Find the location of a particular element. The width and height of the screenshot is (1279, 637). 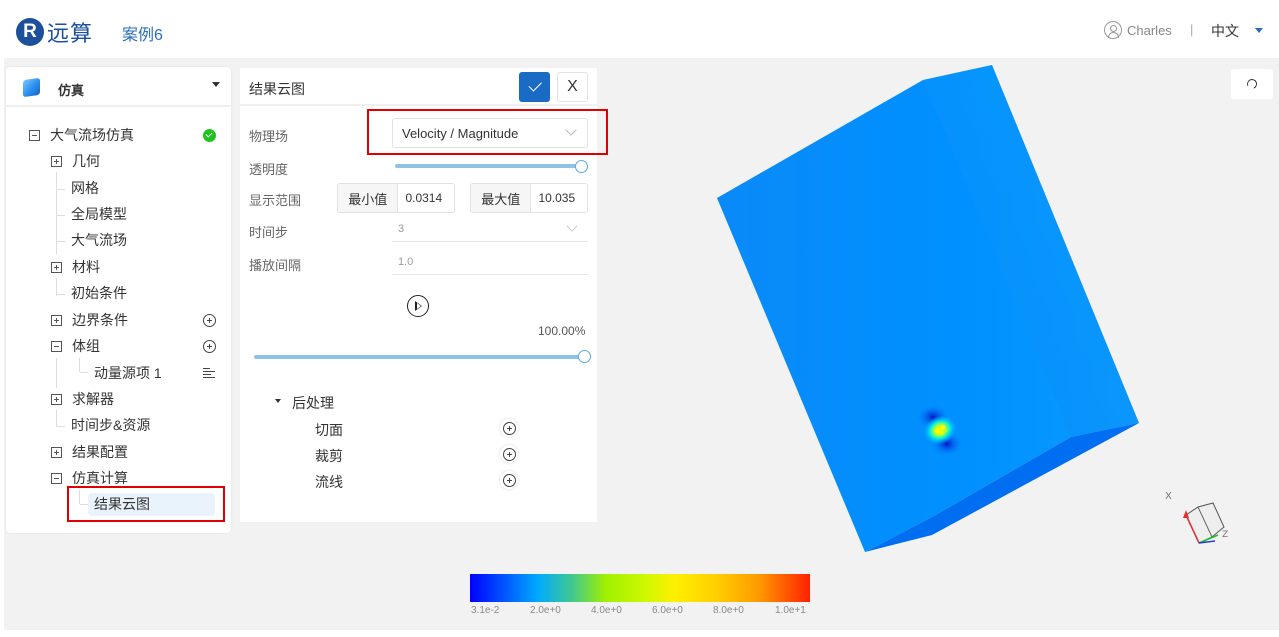

panel-title: 结果云图 is located at coordinates (277, 89).